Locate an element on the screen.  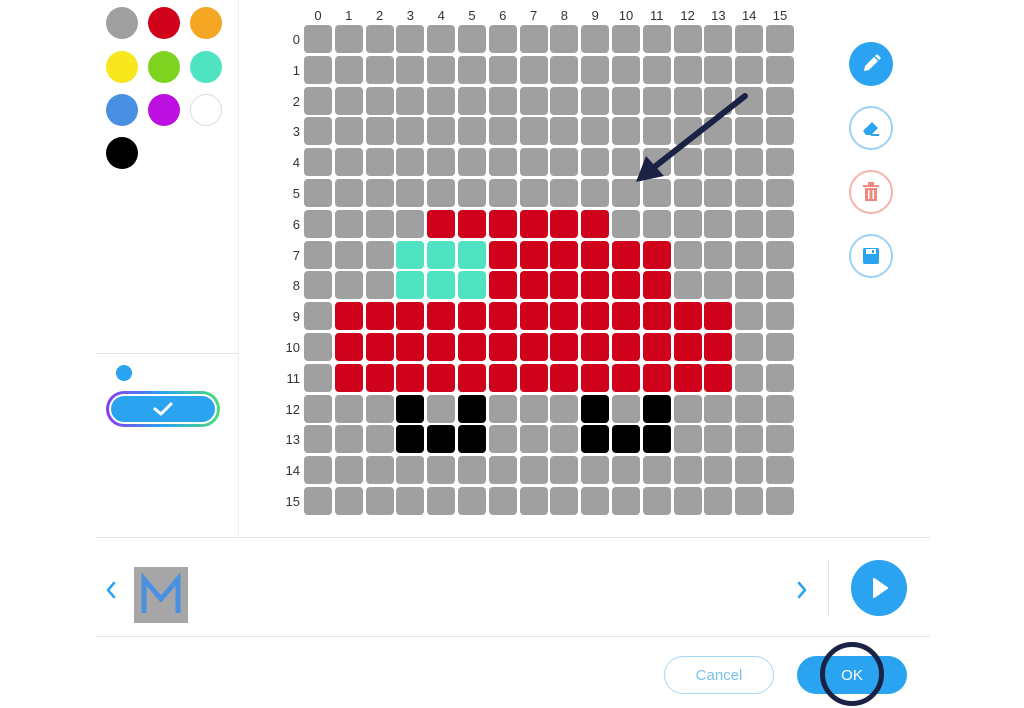
color-swatch-orange is located at coordinates (206, 23).